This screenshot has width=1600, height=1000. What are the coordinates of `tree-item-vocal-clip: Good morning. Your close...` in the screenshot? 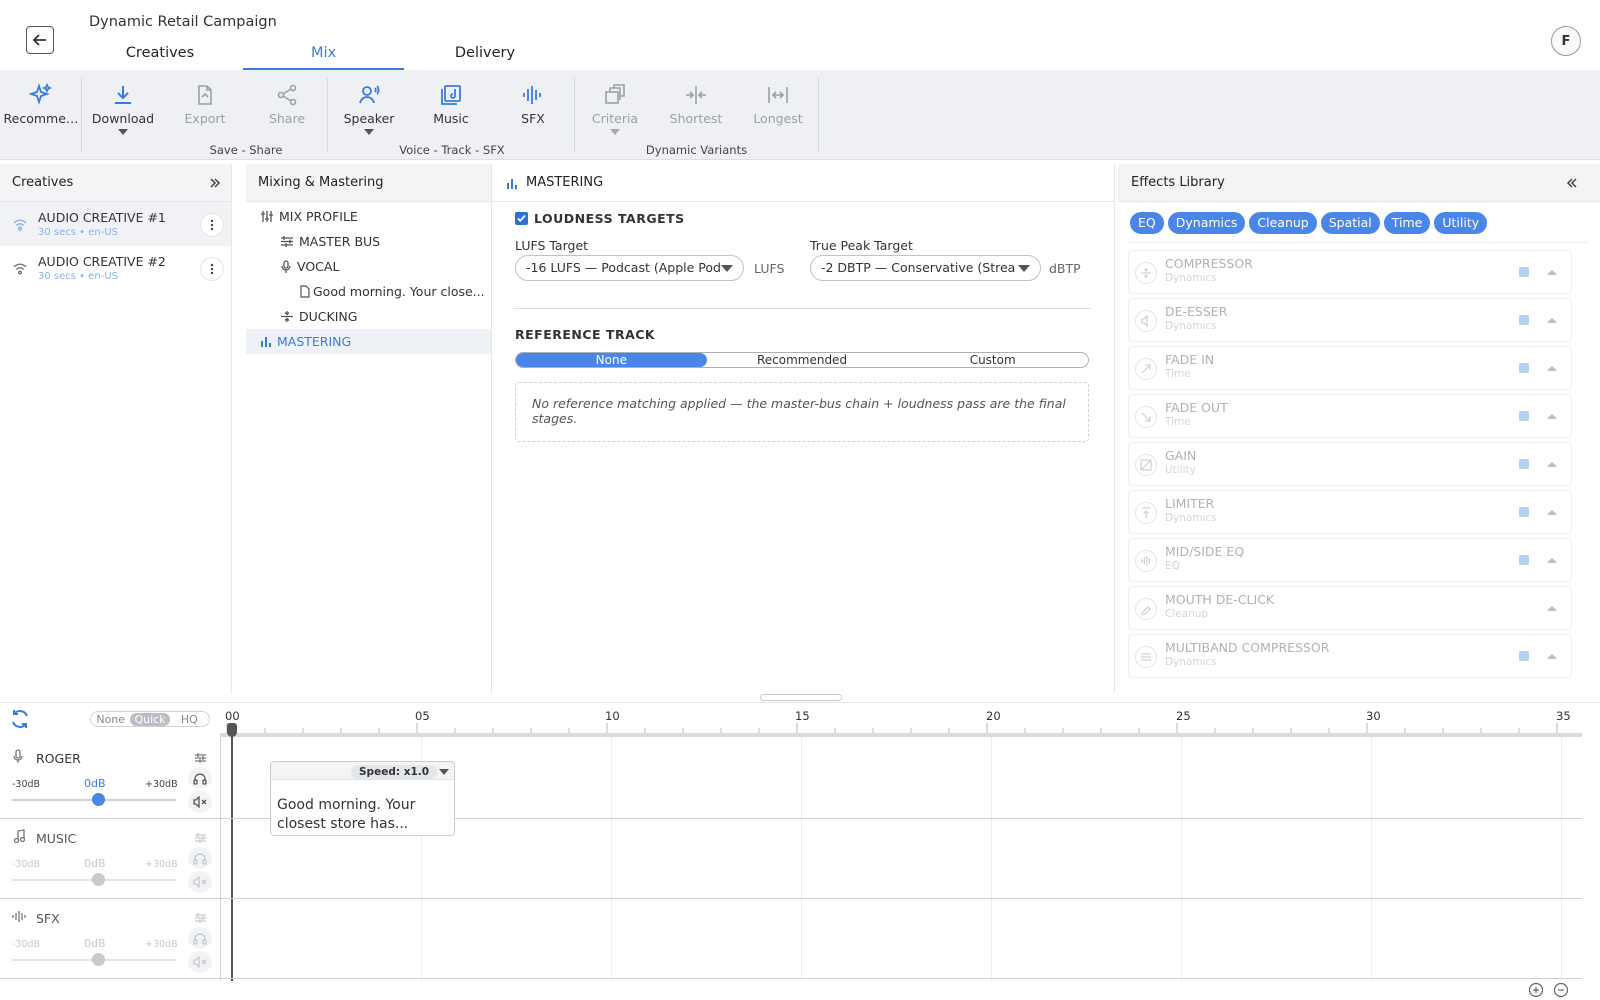 It's located at (368, 291).